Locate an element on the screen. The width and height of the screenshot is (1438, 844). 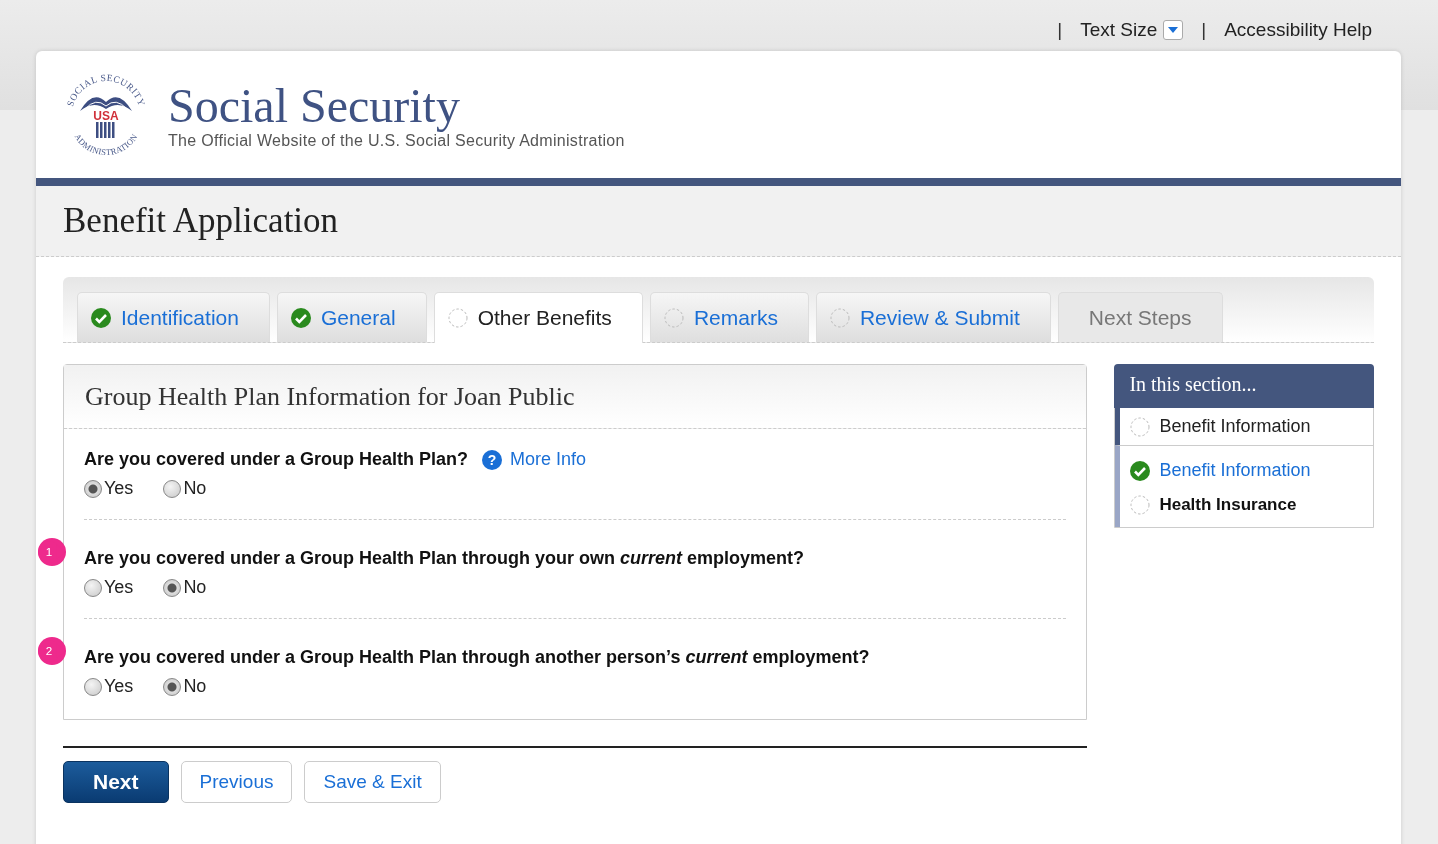
step-marker: 2 is located at coordinates (52, 651).